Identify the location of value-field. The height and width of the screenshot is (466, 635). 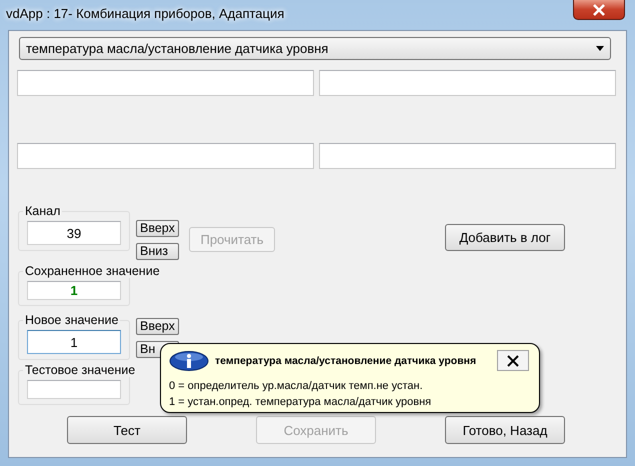
(74, 389).